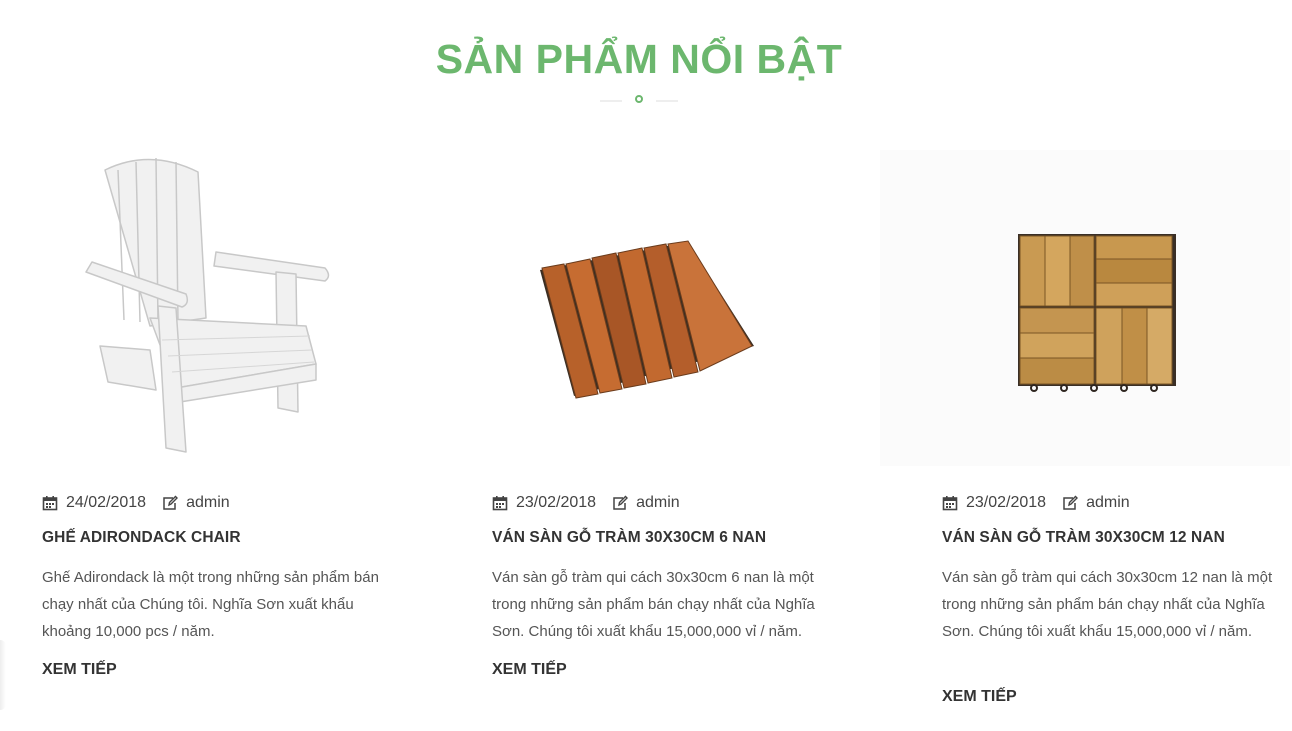  I want to click on deck-tile-12-slat-image, so click(1097, 313).